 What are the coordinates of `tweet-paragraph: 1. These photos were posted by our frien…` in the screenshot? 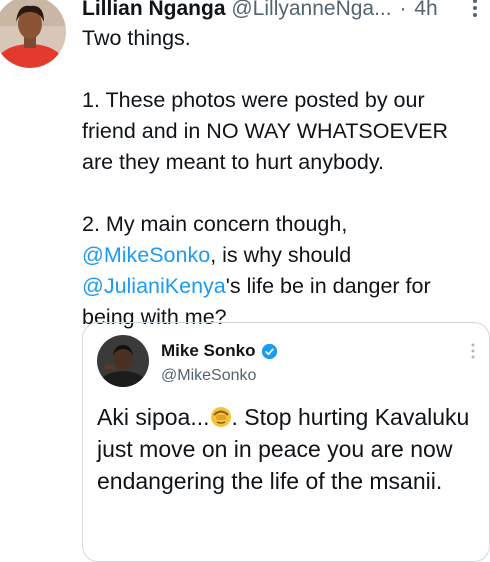 It's located at (265, 131).